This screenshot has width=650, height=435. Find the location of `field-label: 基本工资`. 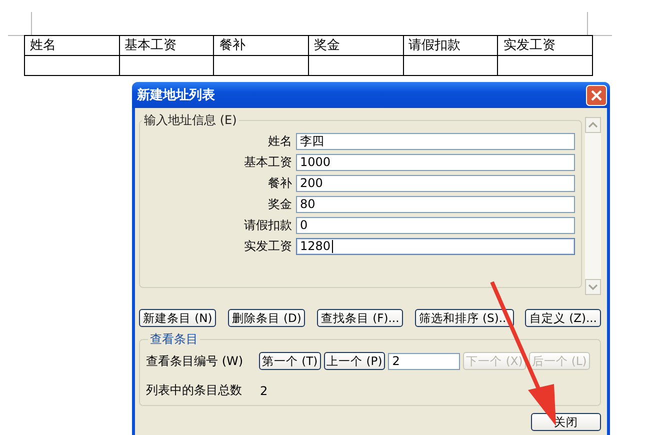

field-label: 基本工资 is located at coordinates (268, 162).